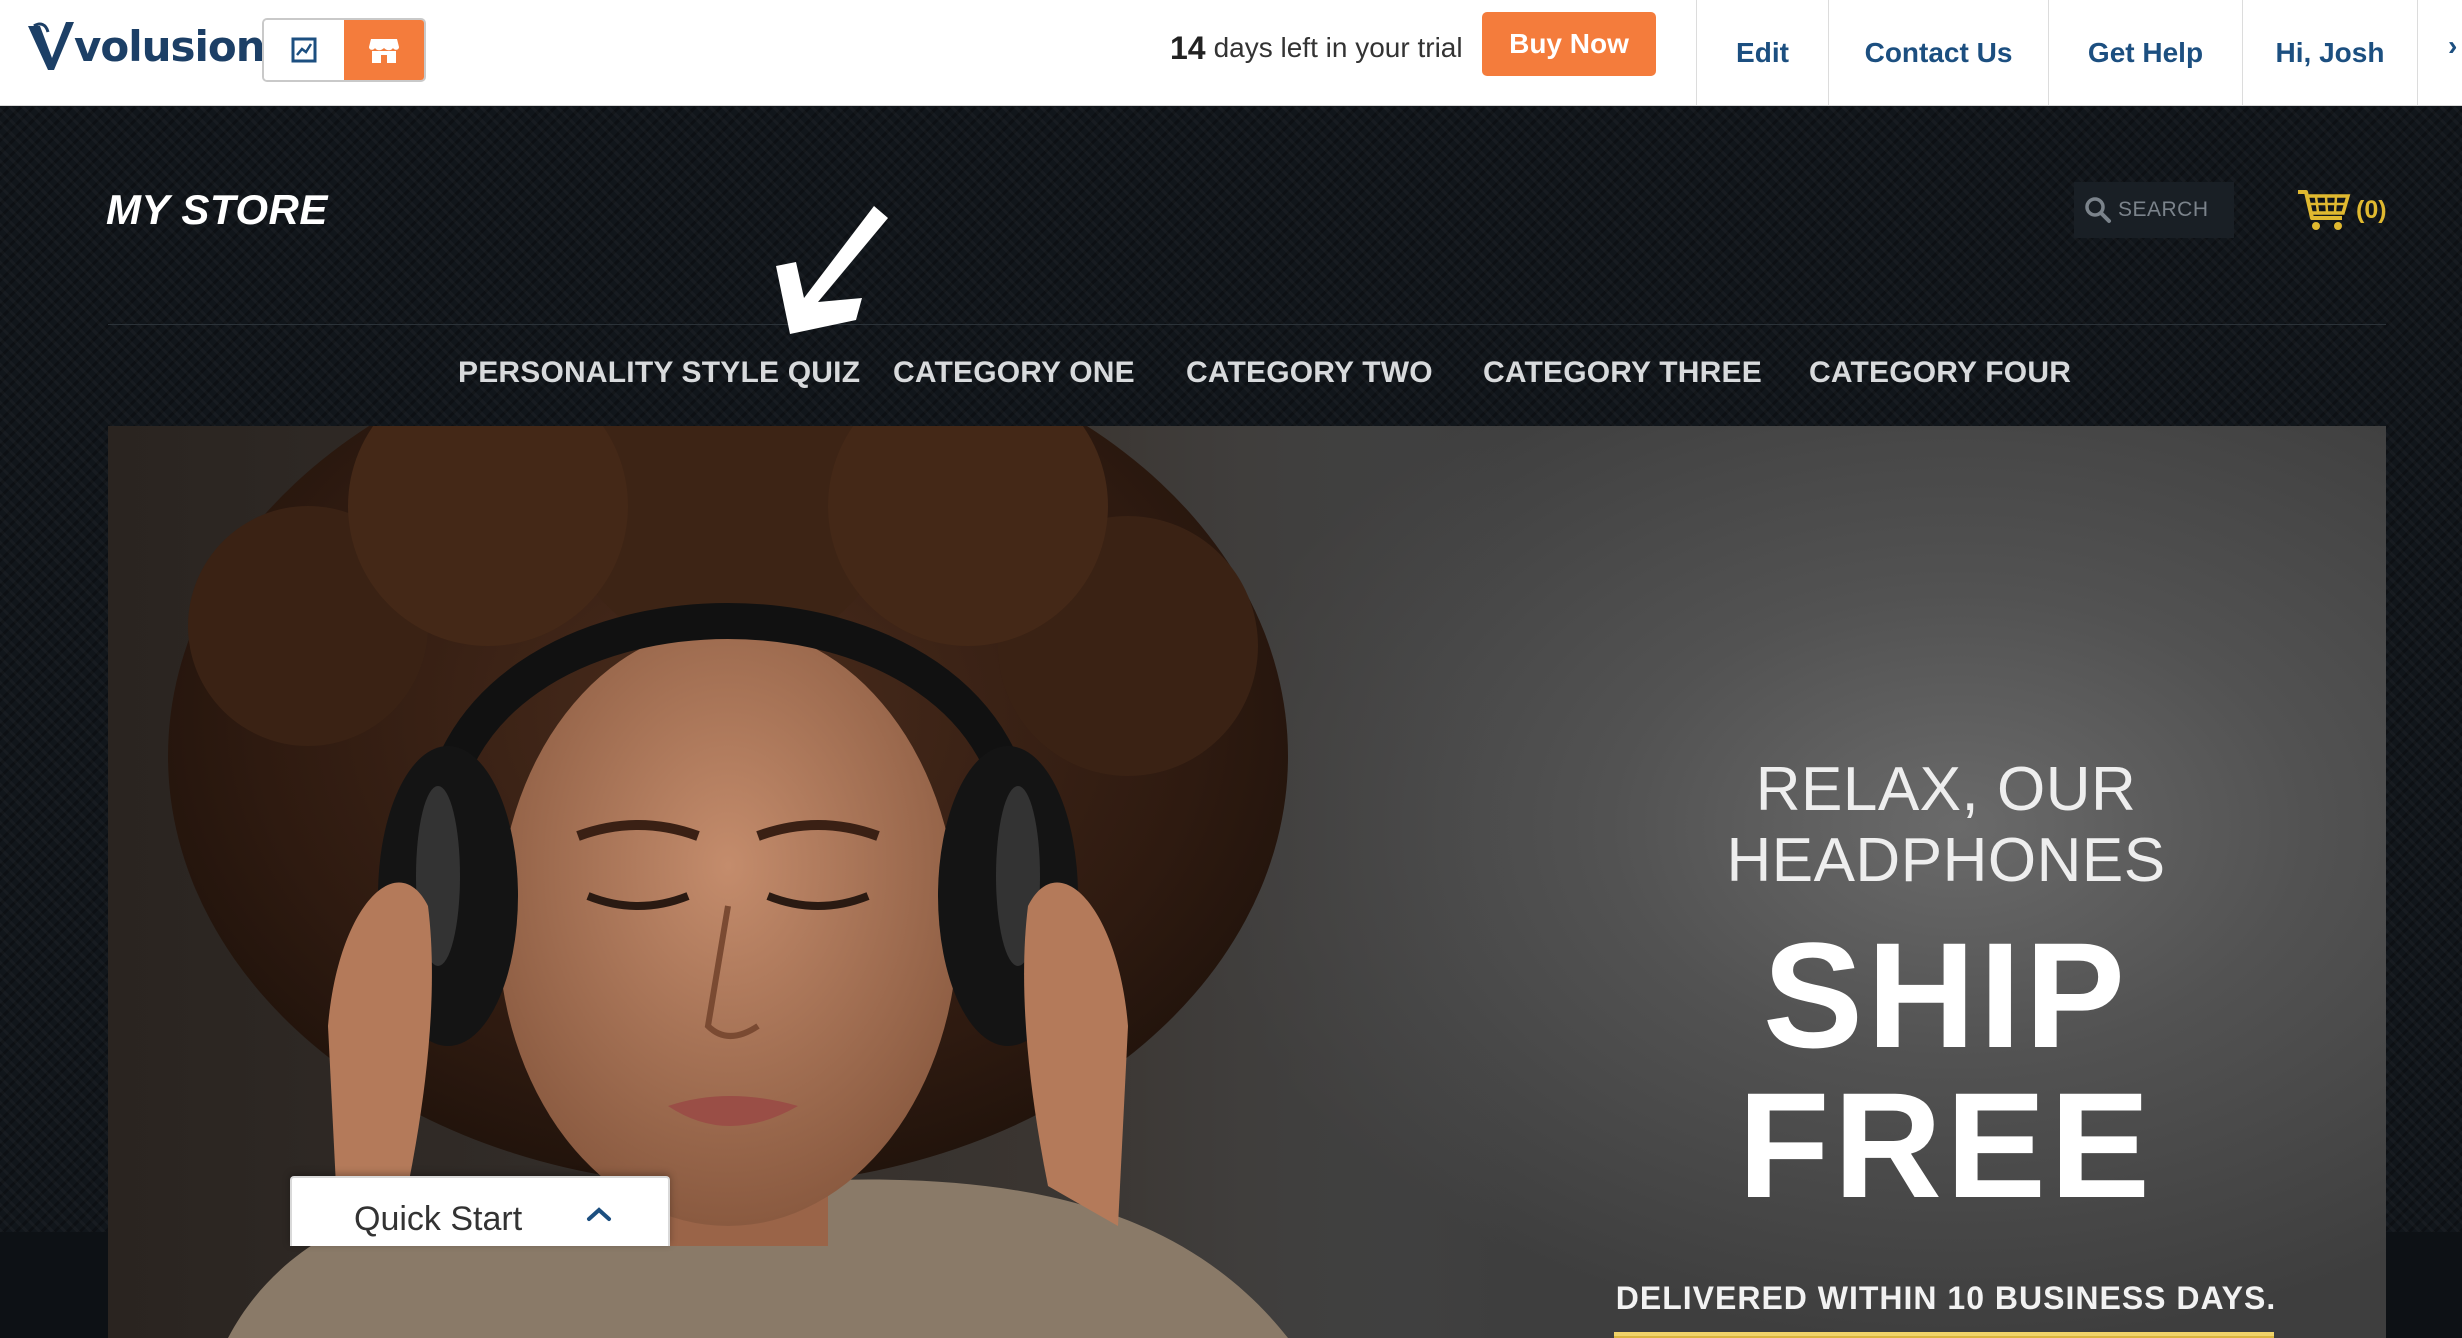  What do you see at coordinates (1946, 1070) in the screenshot?
I see `hero-headline: SHIP FREE` at bounding box center [1946, 1070].